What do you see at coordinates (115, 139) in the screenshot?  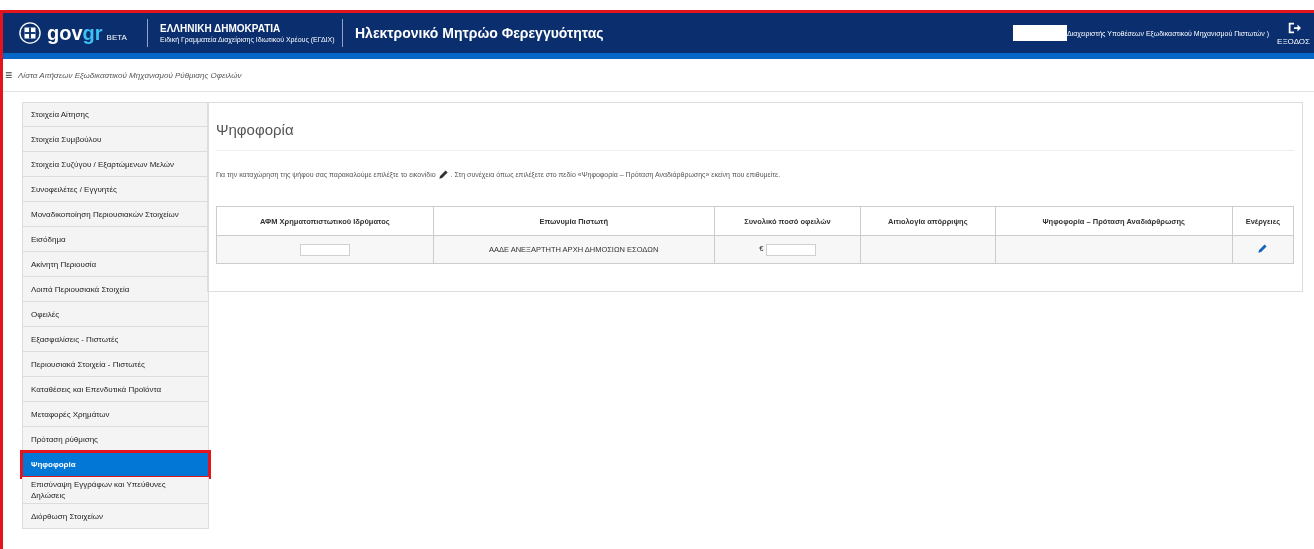 I see `sidebar-item: Στοιχεία Συμβούλου` at bounding box center [115, 139].